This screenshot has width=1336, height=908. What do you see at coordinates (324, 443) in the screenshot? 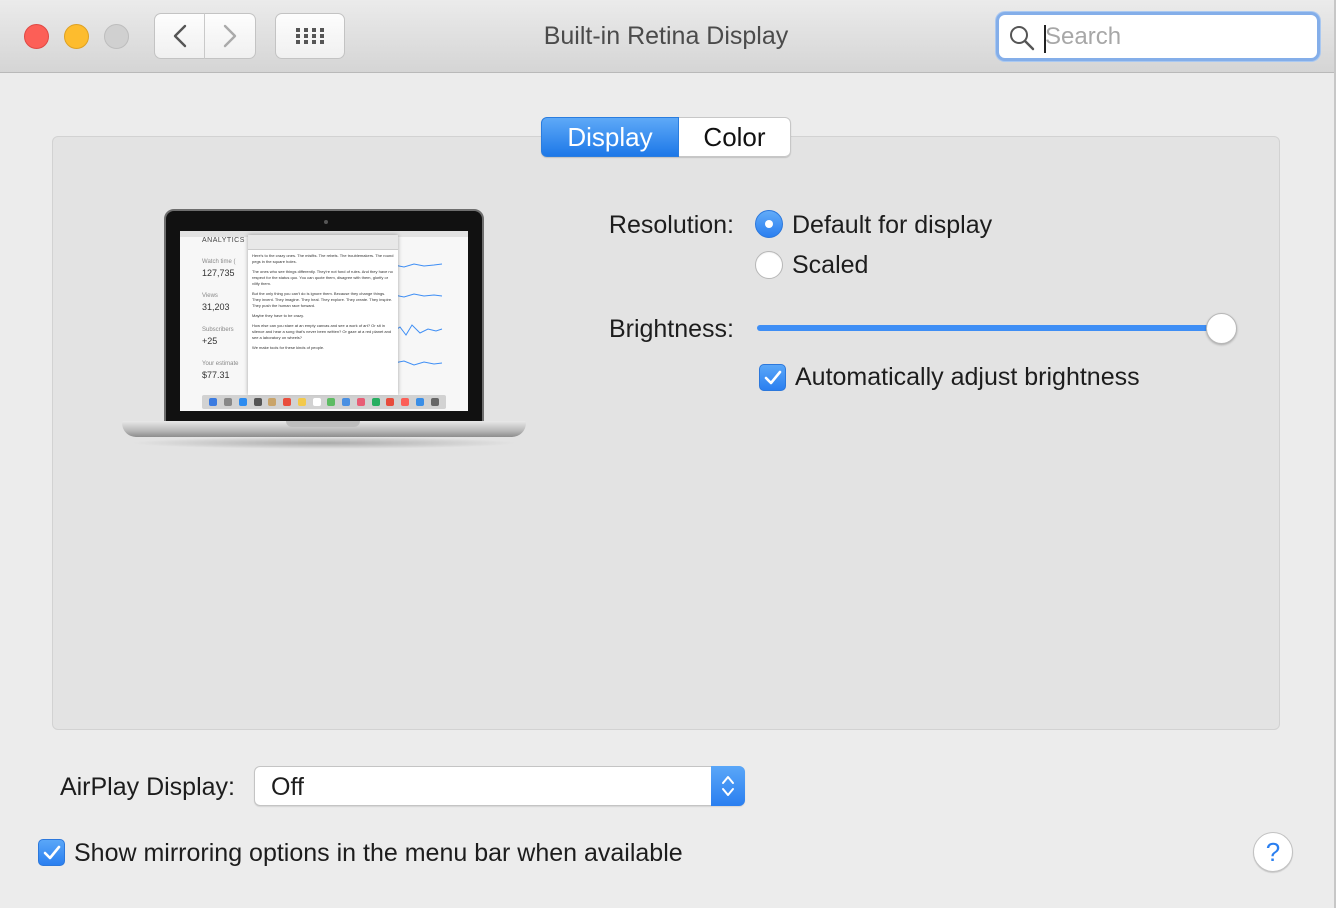
I see `laptop-shadow` at bounding box center [324, 443].